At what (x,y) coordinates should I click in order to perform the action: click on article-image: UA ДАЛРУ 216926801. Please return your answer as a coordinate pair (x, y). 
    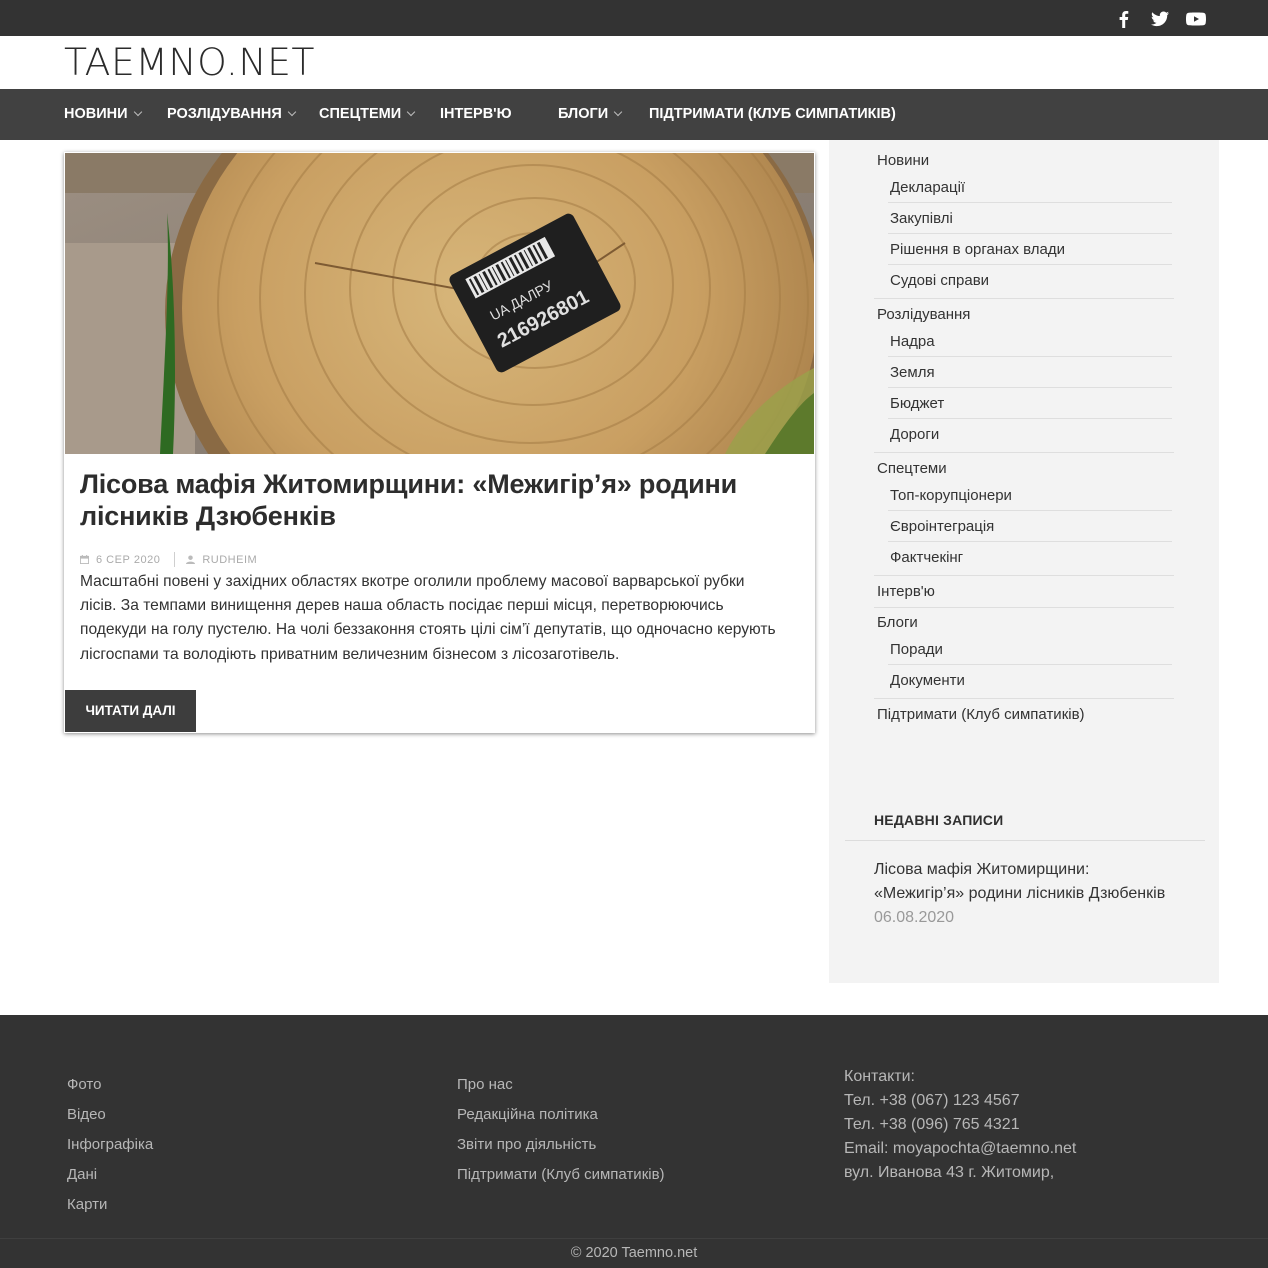
    Looking at the image, I should click on (439, 303).